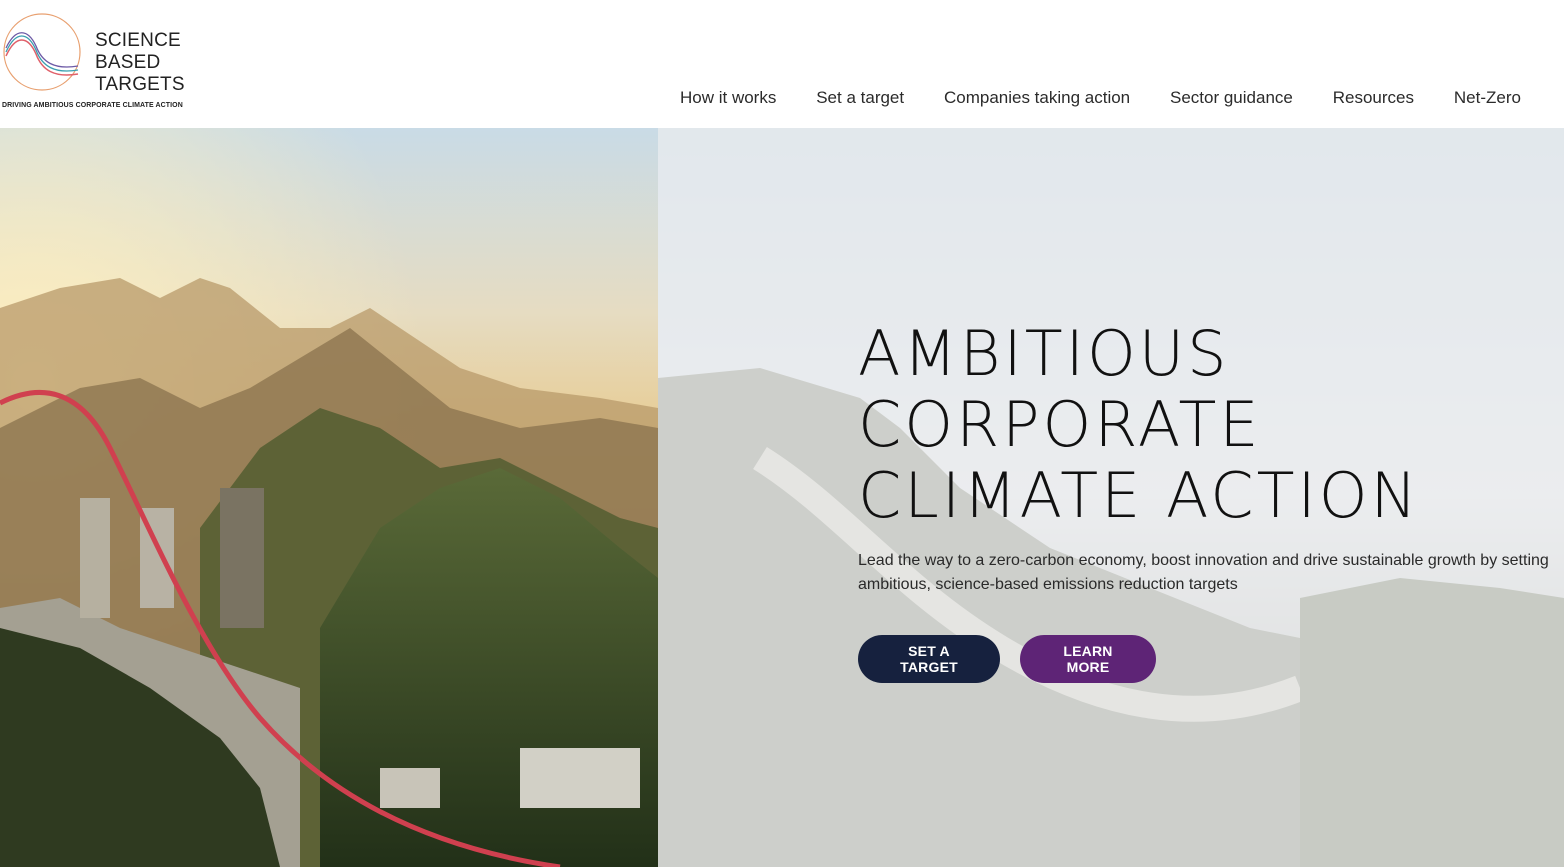 The height and width of the screenshot is (867, 1564). Describe the element at coordinates (1139, 495) in the screenshot. I see `hero-title-line3: CLIMATE ACTION` at that location.